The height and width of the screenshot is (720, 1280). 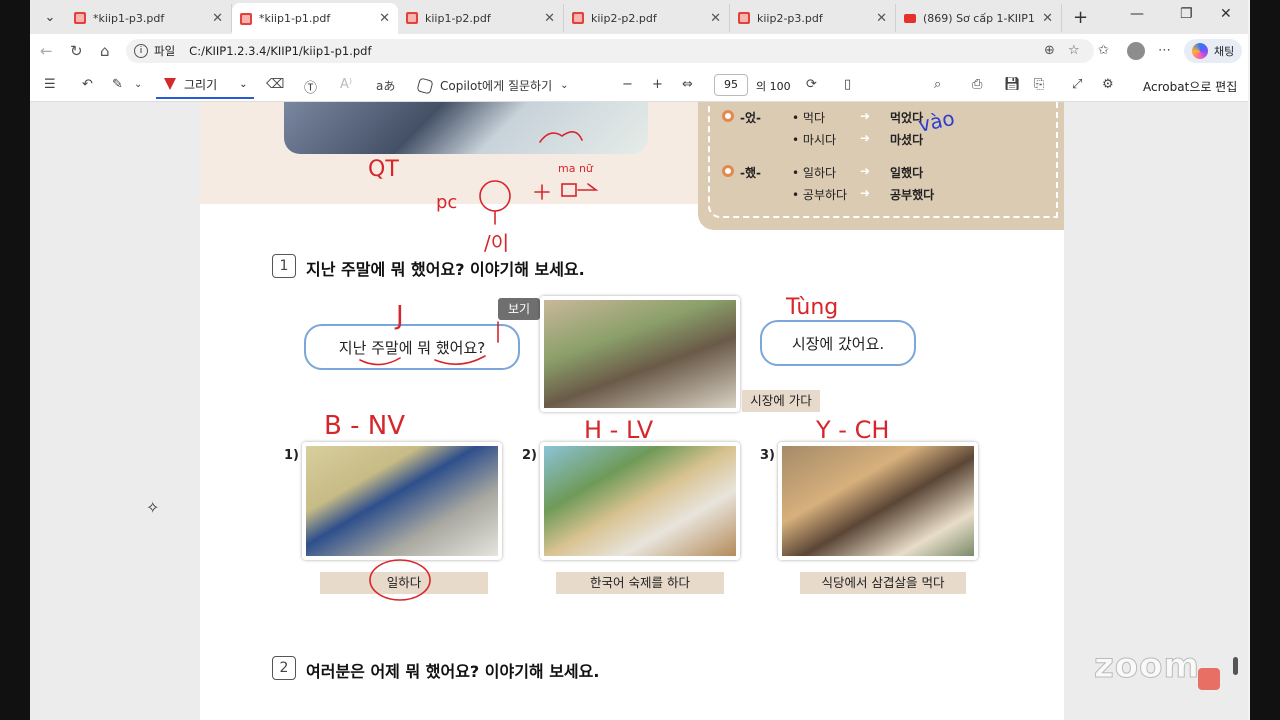 I want to click on fit-width-icon: ⇔, so click(x=687, y=84).